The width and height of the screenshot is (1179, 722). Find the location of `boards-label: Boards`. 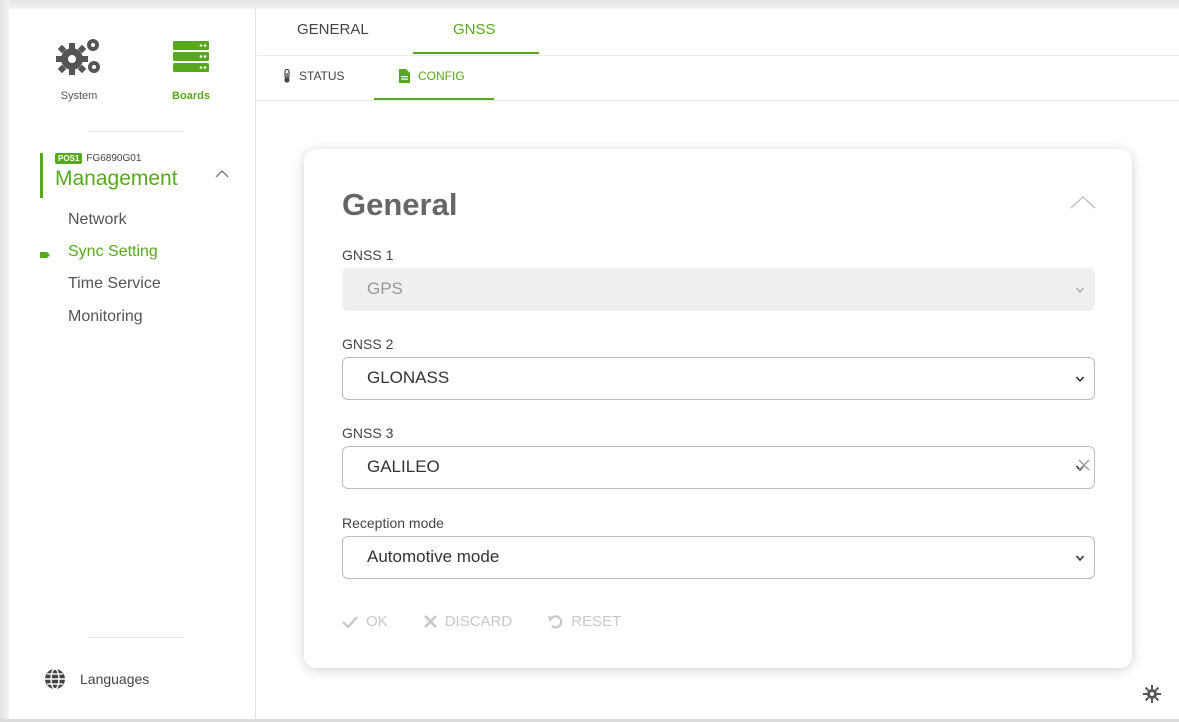

boards-label: Boards is located at coordinates (191, 96).